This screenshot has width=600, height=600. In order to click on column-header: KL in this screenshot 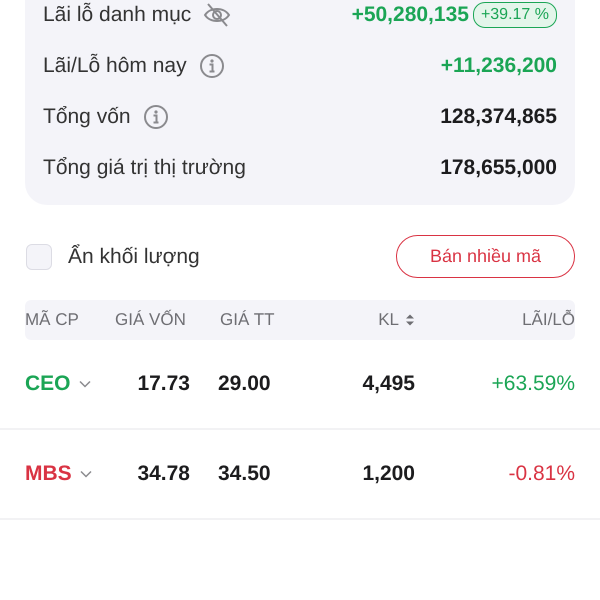, I will do `click(360, 320)`.